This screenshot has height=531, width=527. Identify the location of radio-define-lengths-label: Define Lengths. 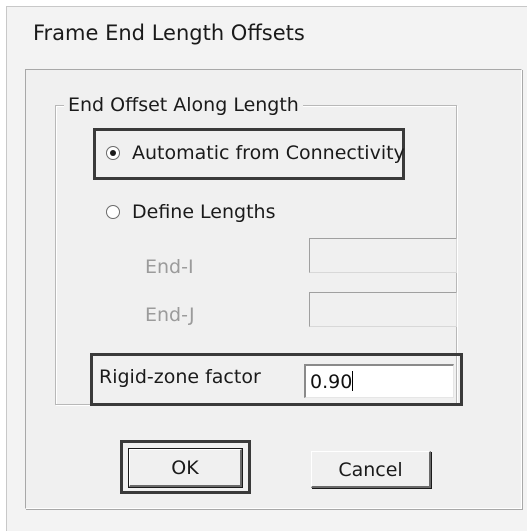
(204, 212).